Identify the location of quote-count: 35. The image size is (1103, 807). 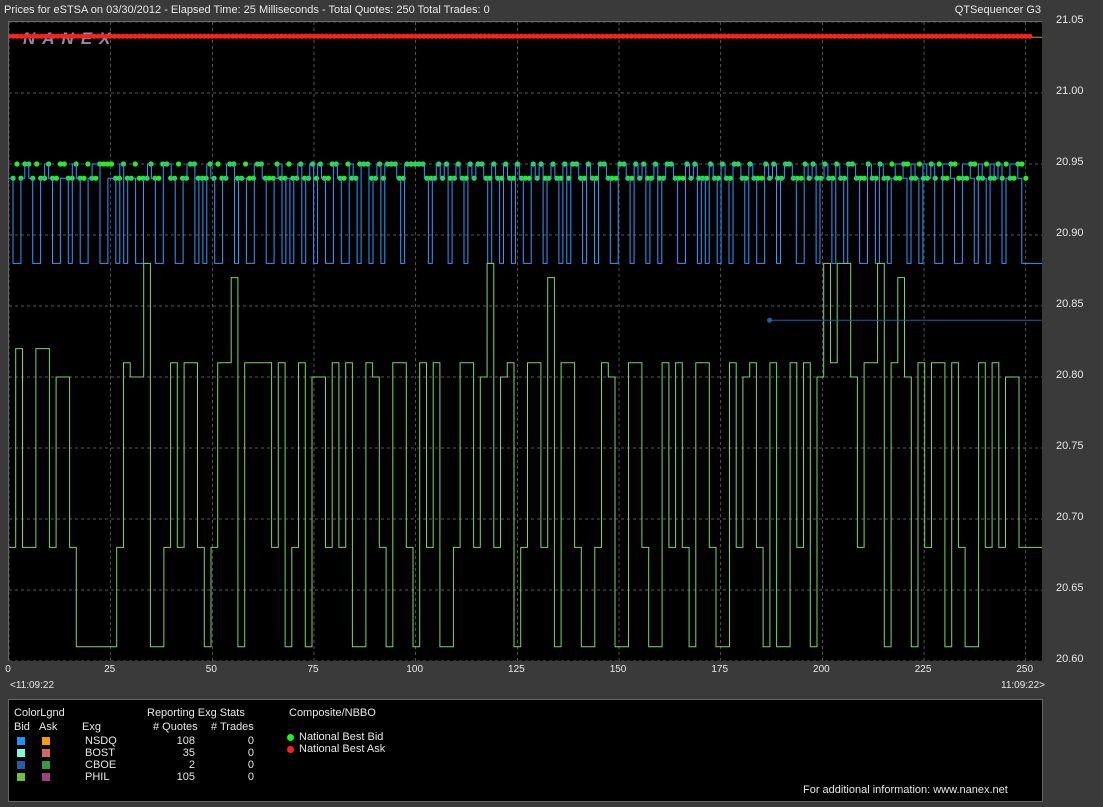
(188, 753).